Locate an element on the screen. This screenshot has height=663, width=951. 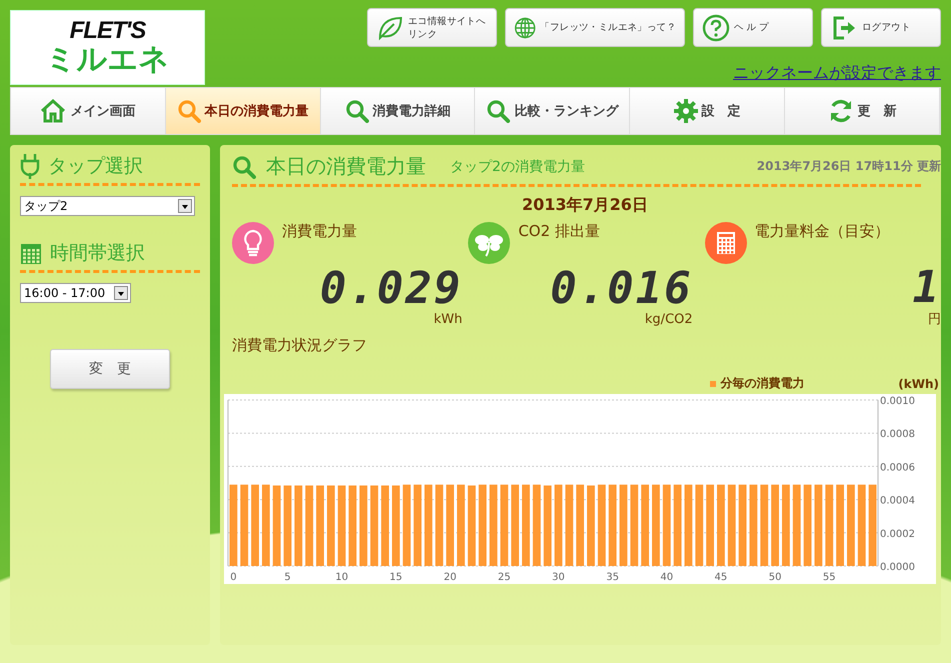
nav-tab: 設 定 is located at coordinates (708, 111).